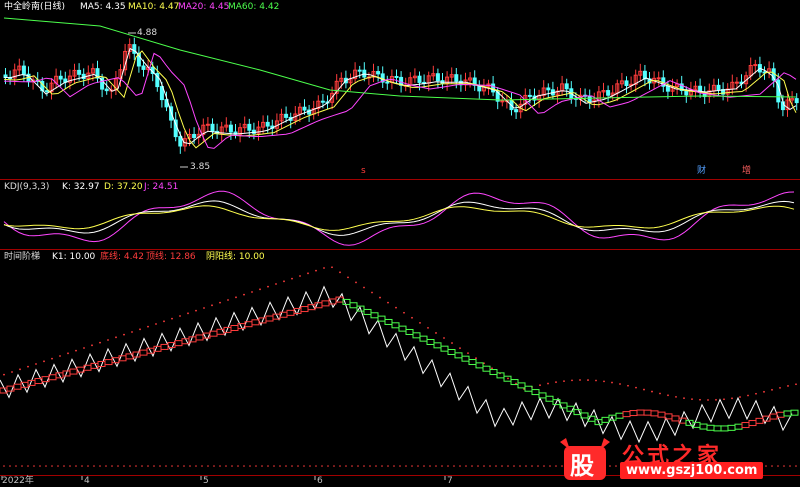  Describe the element at coordinates (676, 459) in the screenshot. I see `site-watermark: 股 公式之家 www.gszj100.com` at that location.